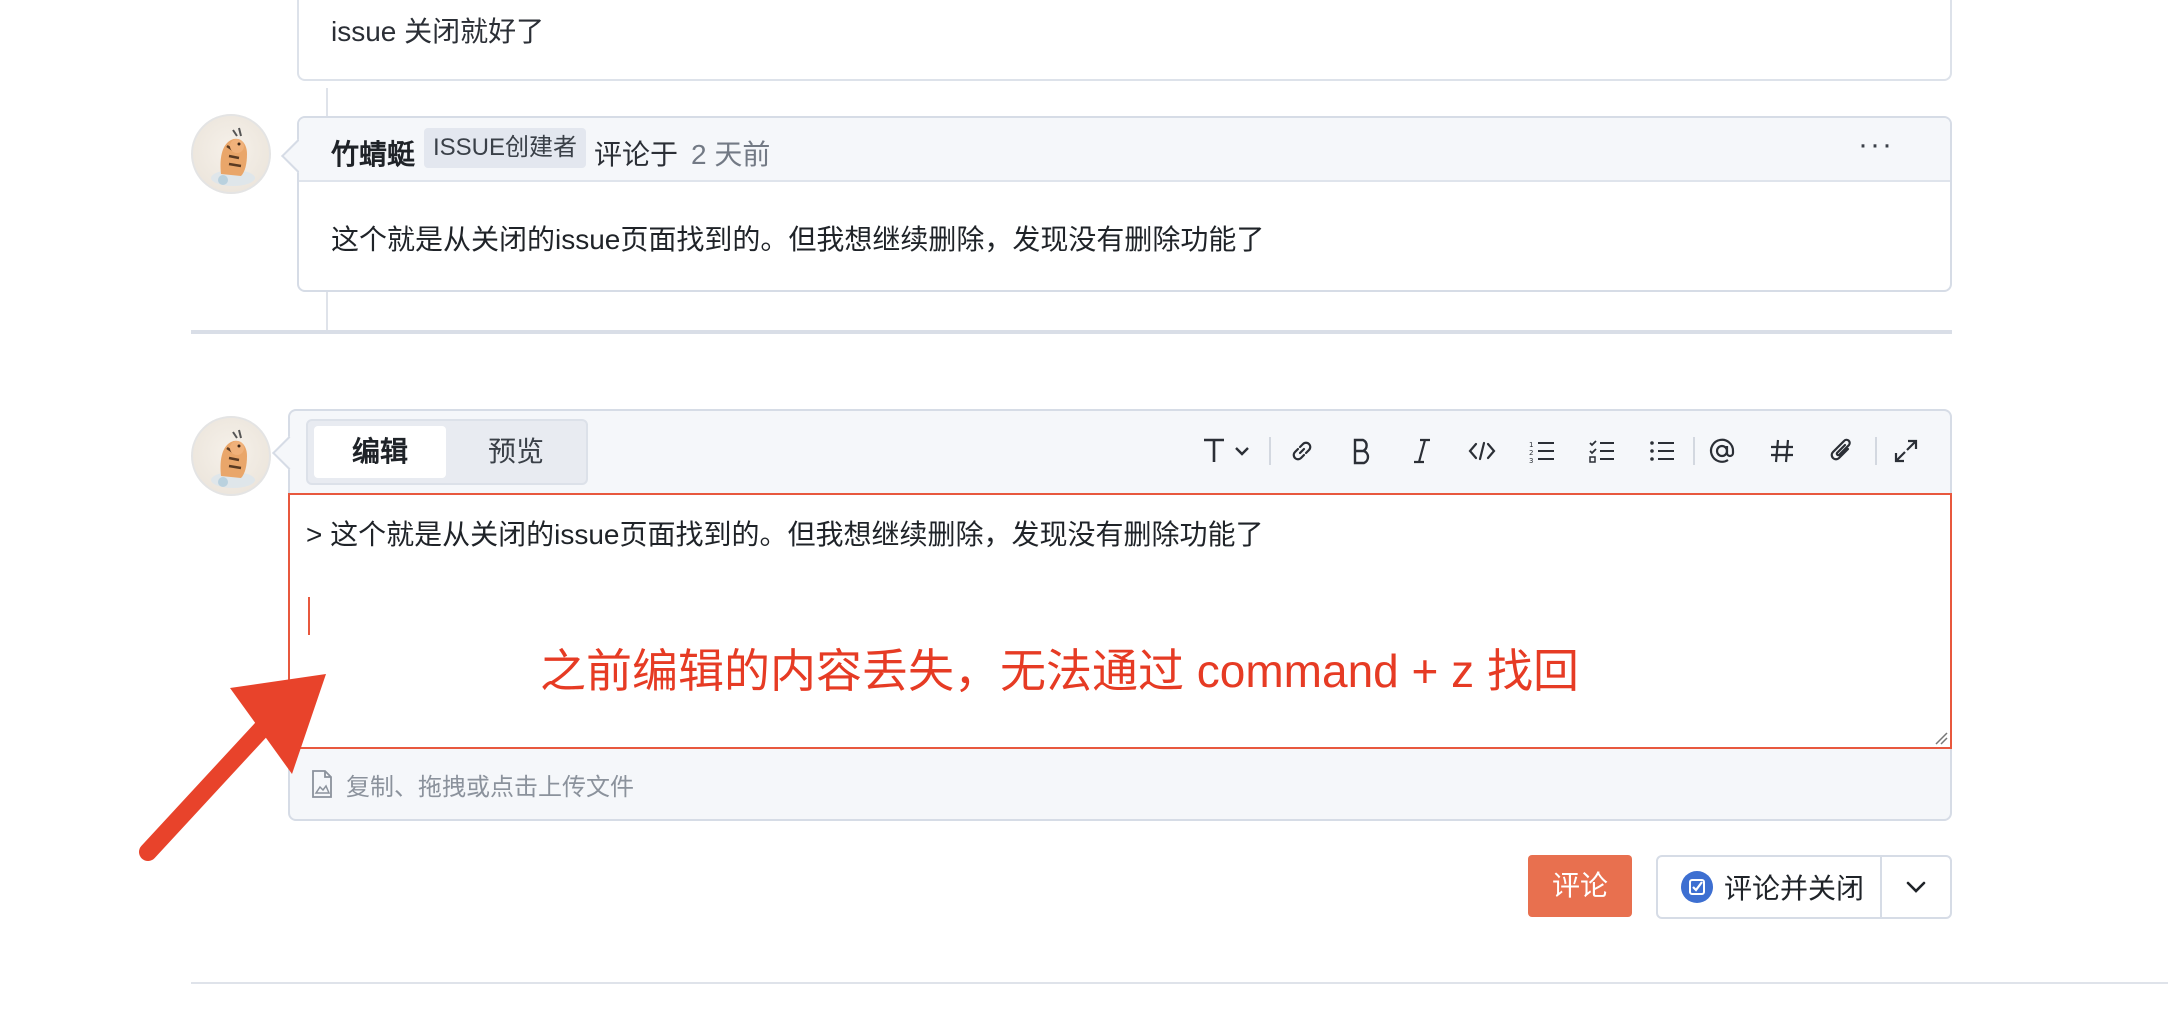  What do you see at coordinates (1422, 451) in the screenshot?
I see `italic-icon` at bounding box center [1422, 451].